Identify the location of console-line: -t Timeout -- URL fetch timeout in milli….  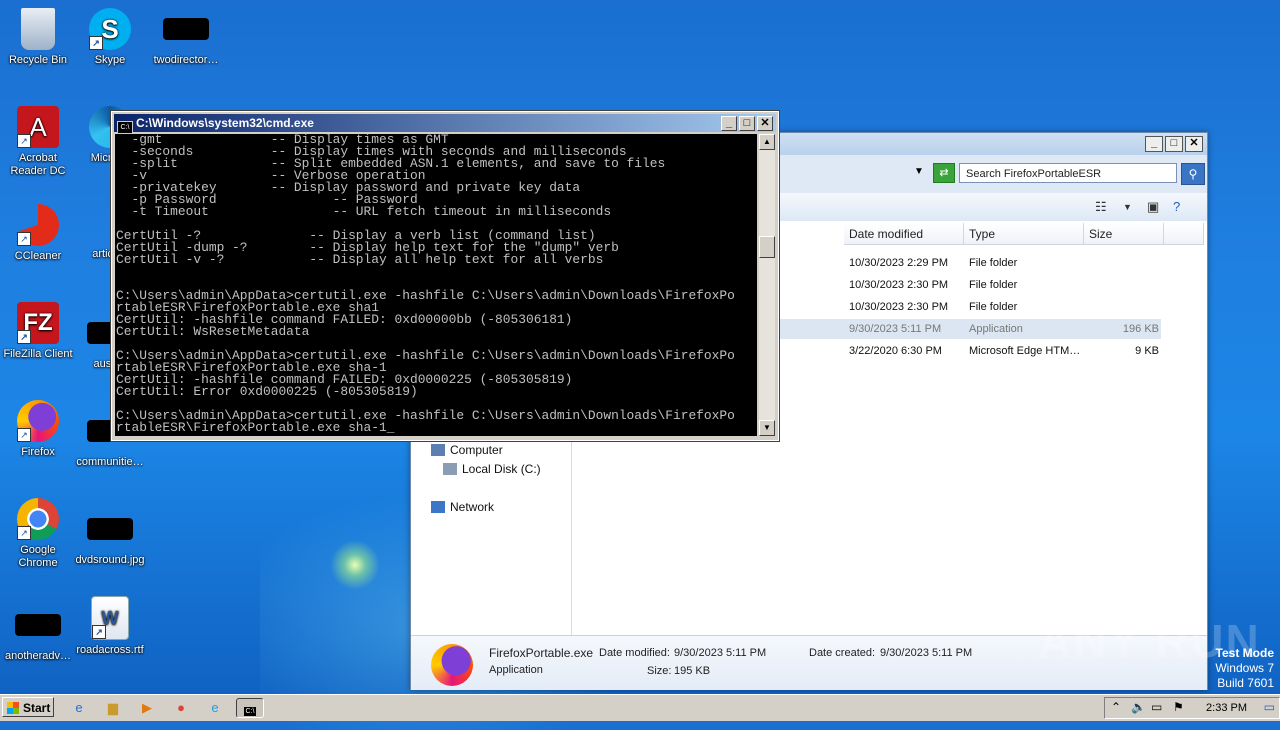
(364, 211).